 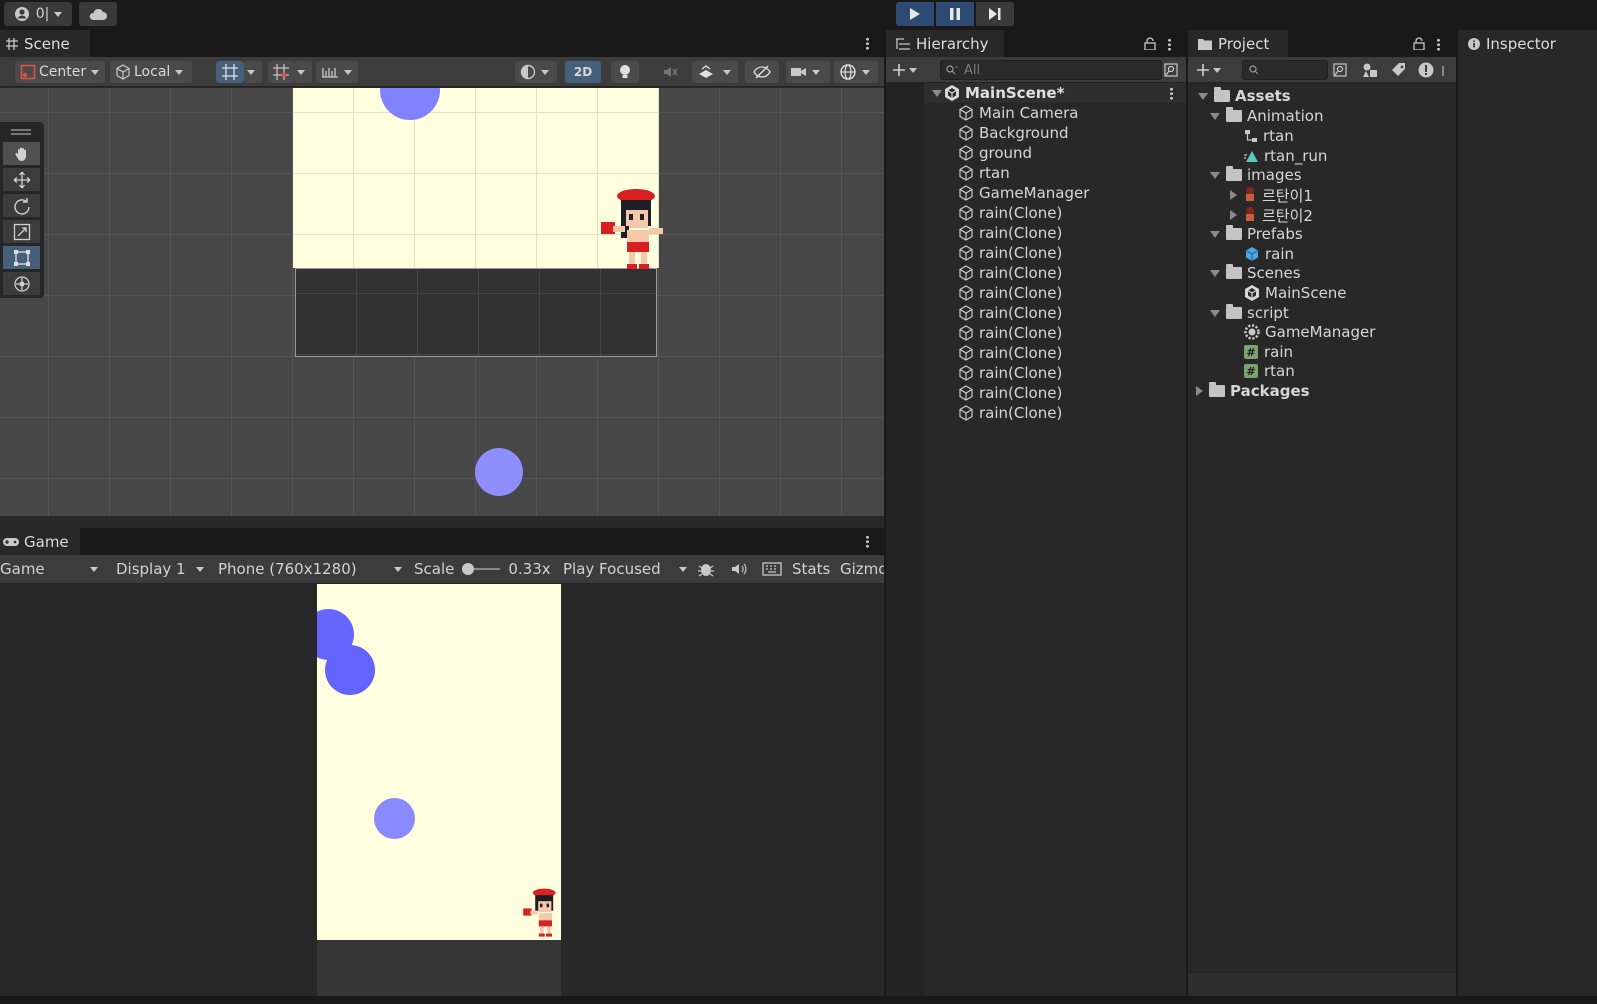 I want to click on hierarchy-search-input: All, so click(x=1051, y=70).